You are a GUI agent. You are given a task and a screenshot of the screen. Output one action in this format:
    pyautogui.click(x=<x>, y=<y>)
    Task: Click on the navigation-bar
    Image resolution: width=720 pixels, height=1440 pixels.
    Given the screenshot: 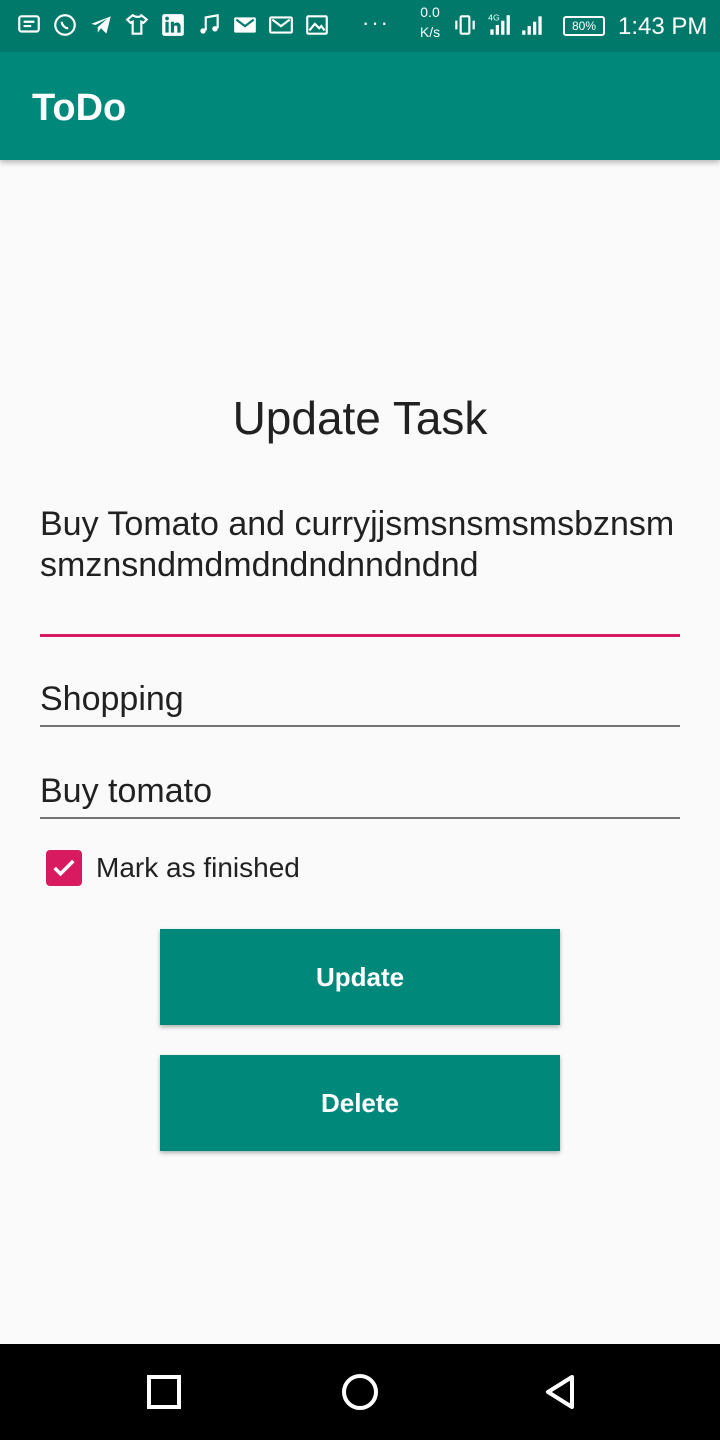 What is the action you would take?
    pyautogui.click(x=360, y=1392)
    